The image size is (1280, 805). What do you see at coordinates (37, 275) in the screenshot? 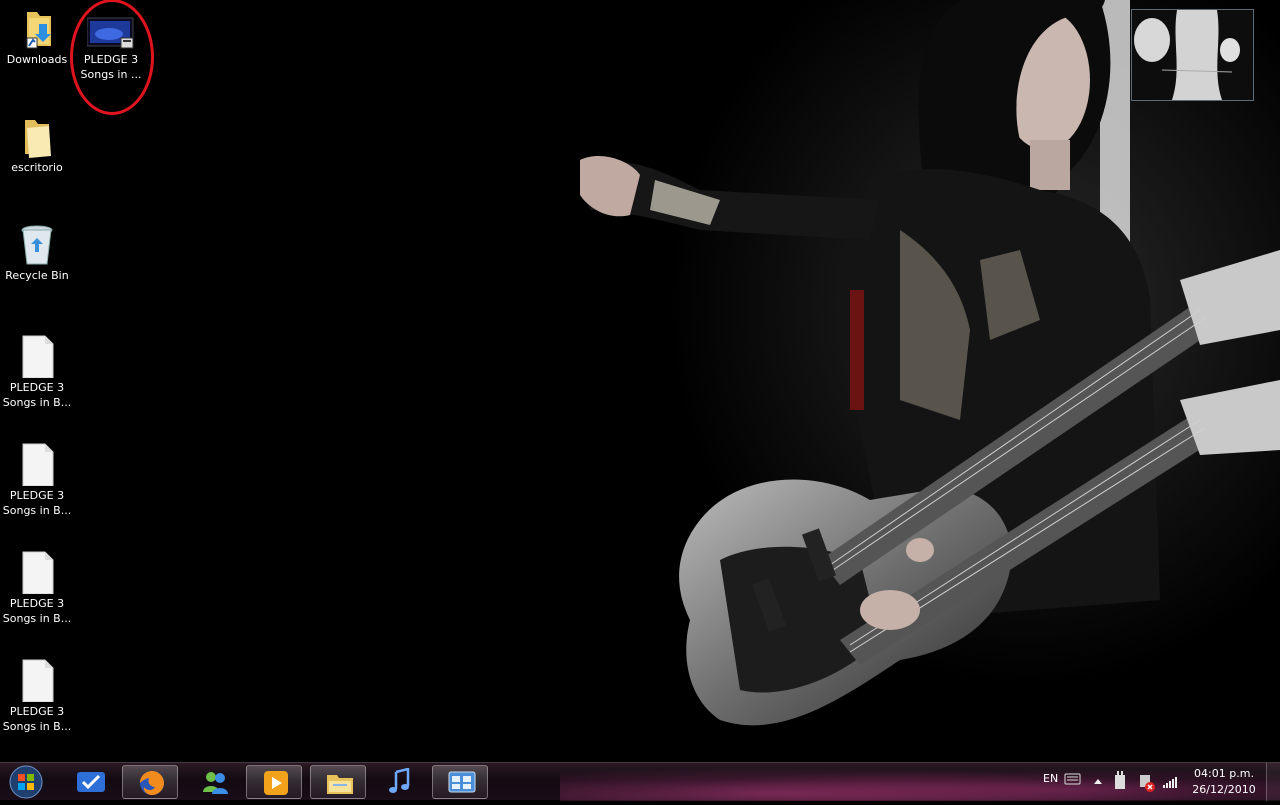
I see `desktop-icon-label: Recycle Bin` at bounding box center [37, 275].